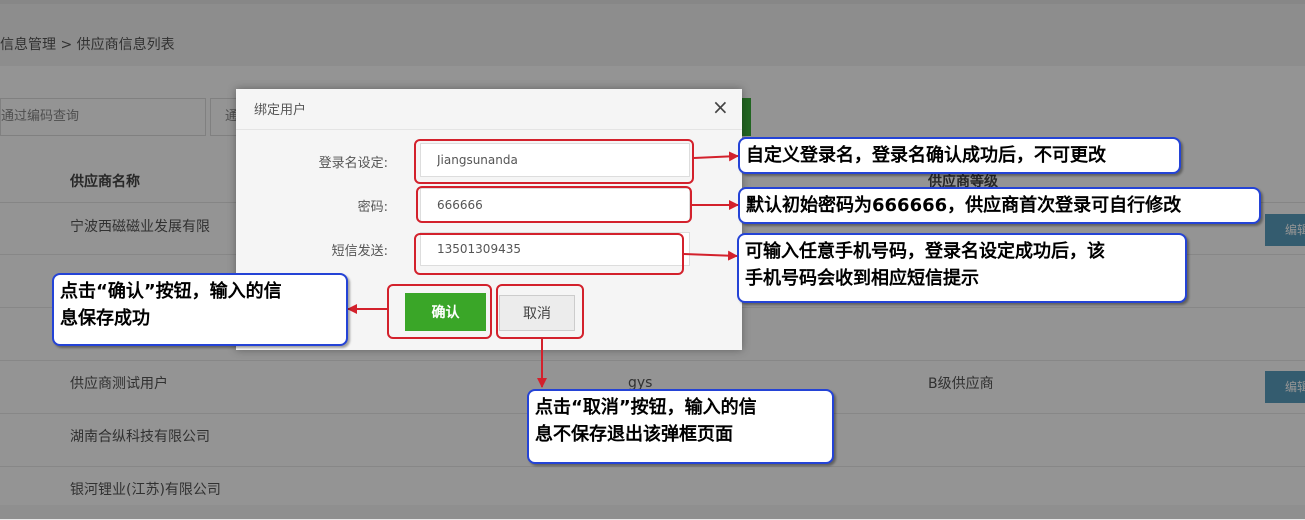  I want to click on login-name-callout: 自定义登录名，登录名确认成功后，不可更改, so click(959, 155).